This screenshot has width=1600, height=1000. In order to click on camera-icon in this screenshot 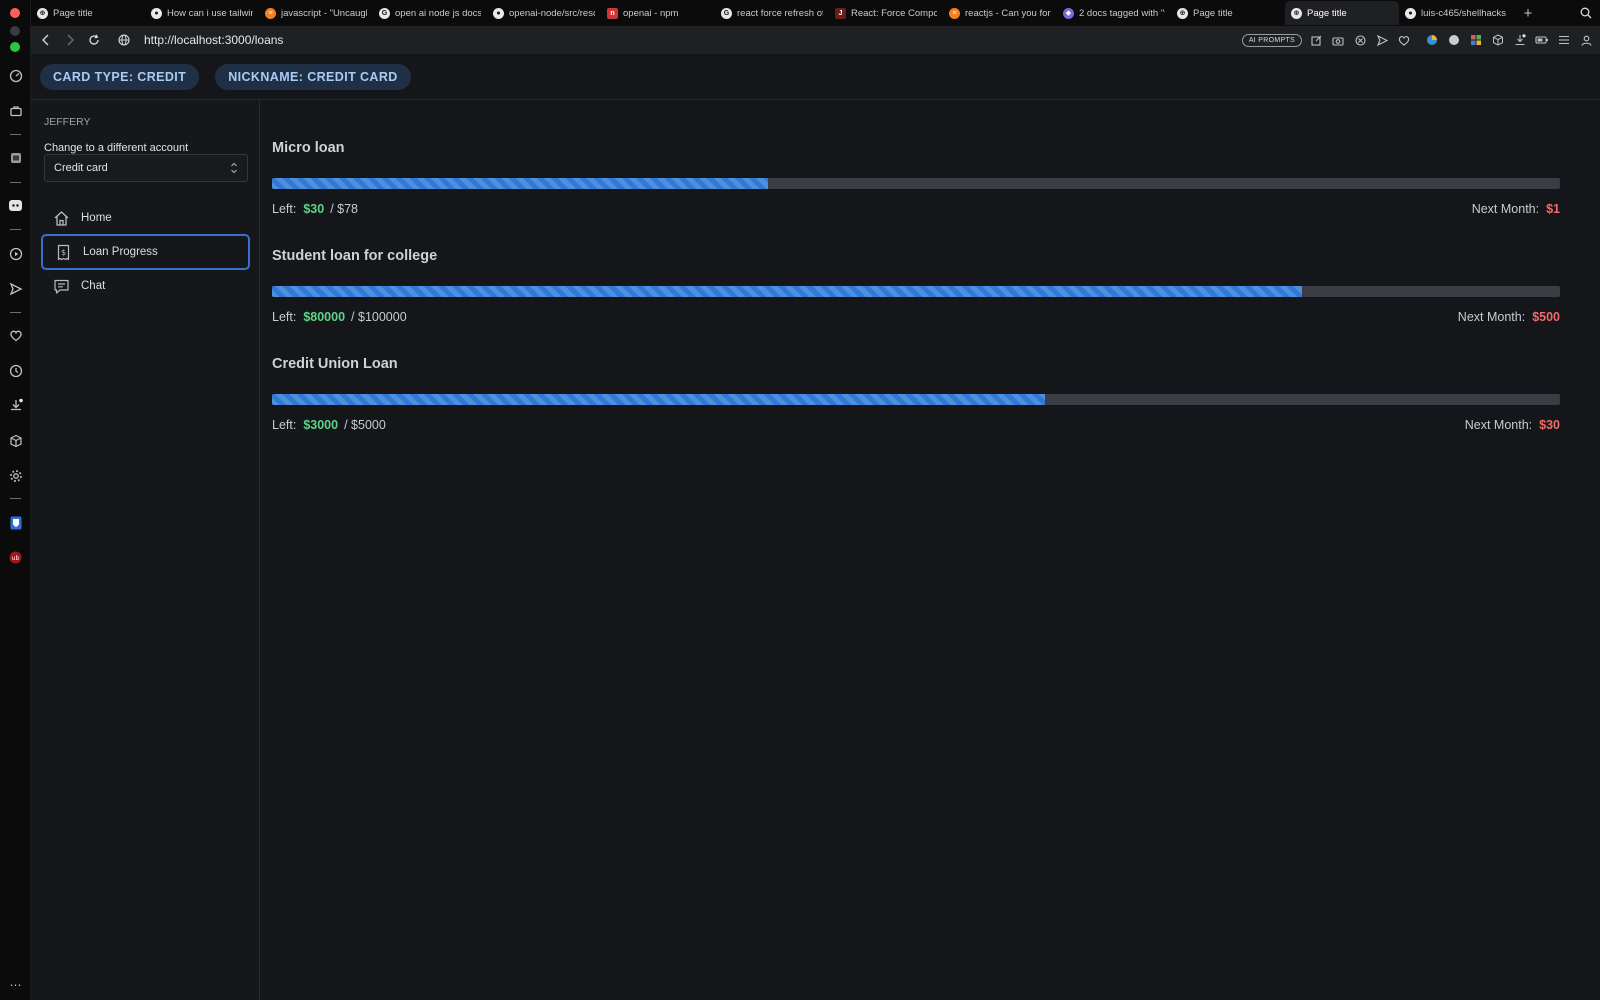, I will do `click(1338, 40)`.